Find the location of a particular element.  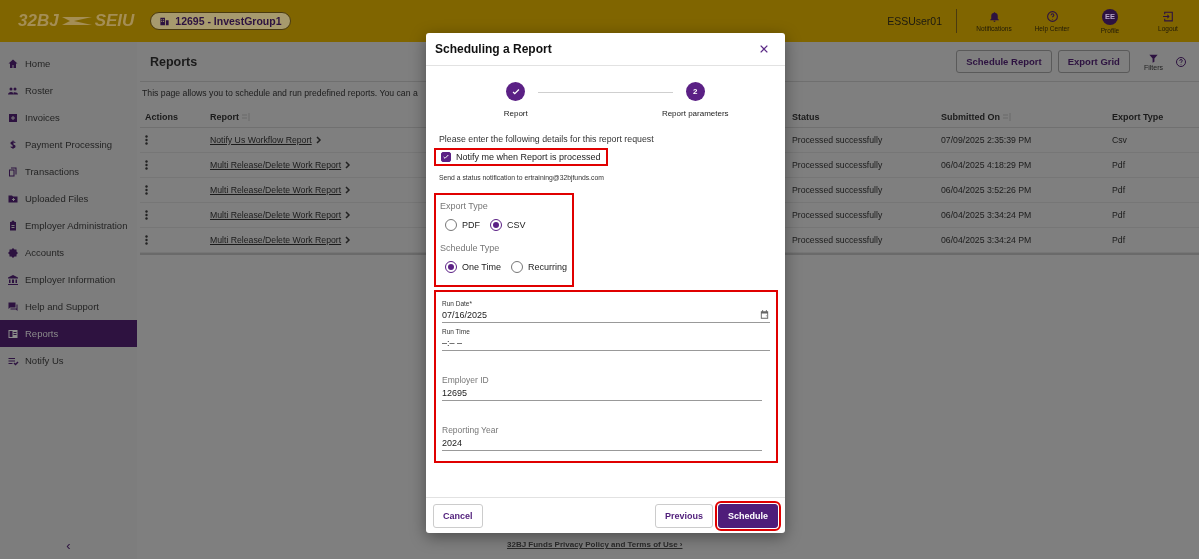

radio-label: One Time is located at coordinates (481, 267).